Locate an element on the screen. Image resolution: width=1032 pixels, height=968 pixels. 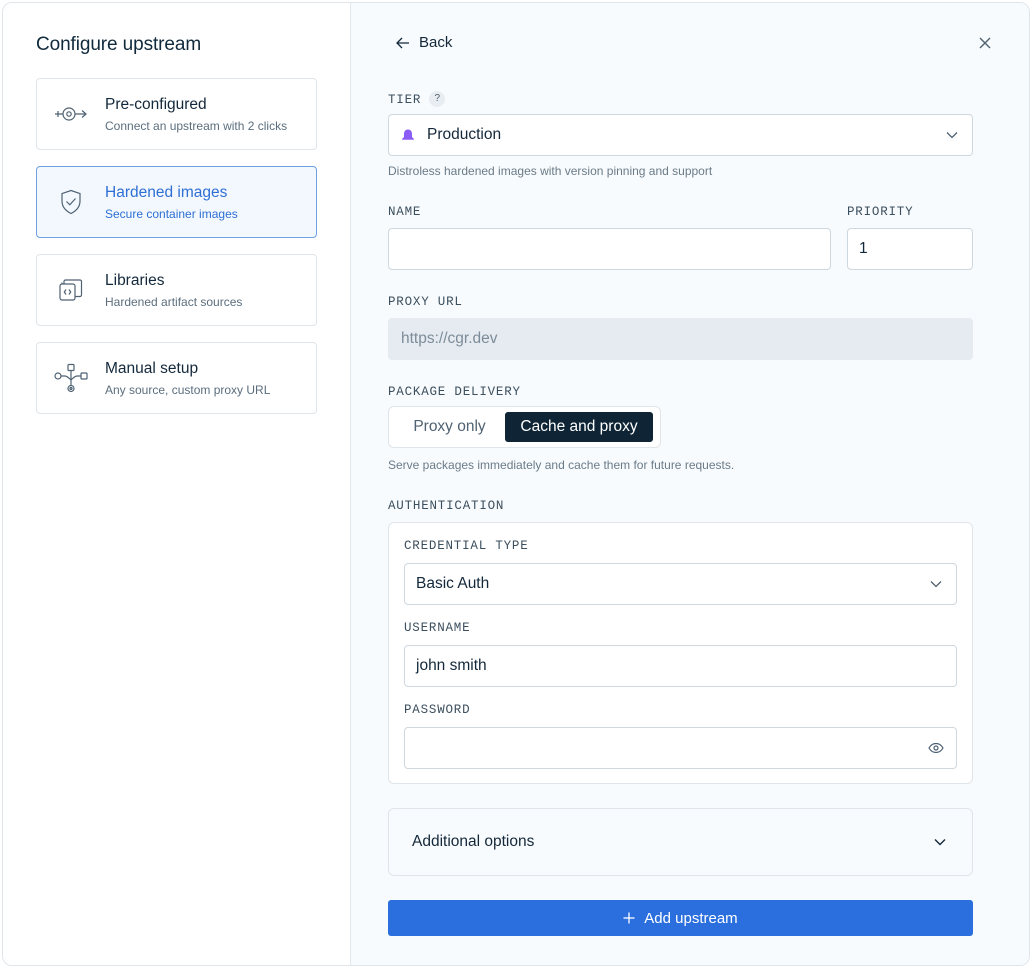
tier-label-row: TIER? is located at coordinates (417, 99).